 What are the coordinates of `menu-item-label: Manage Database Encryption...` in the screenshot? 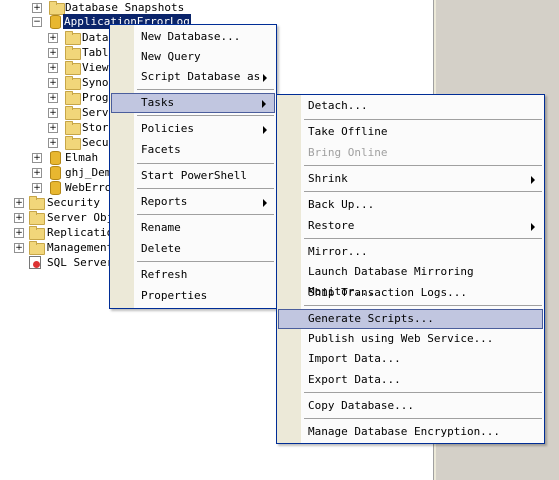 It's located at (404, 431).